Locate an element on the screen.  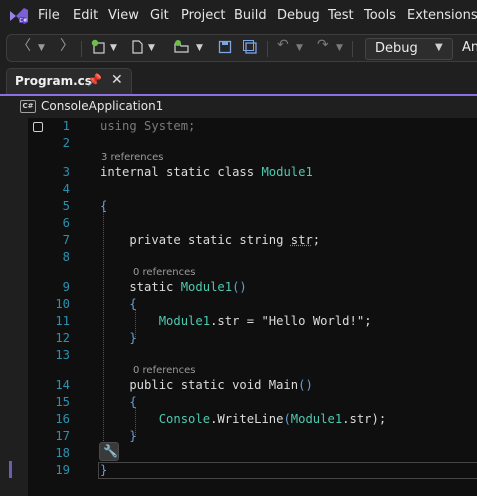
menu-build: Build is located at coordinates (250, 15).